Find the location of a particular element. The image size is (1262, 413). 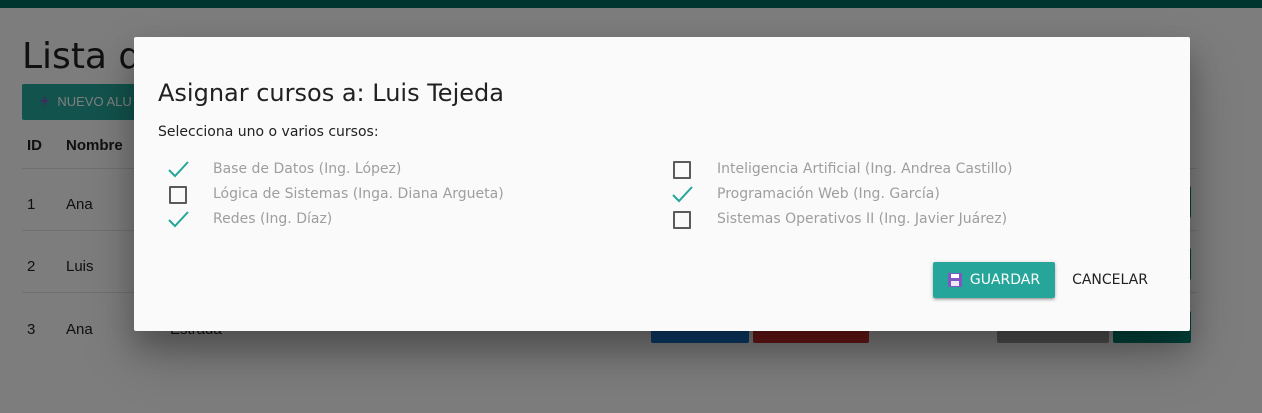

save-button-label: GUARDAR is located at coordinates (1005, 280).